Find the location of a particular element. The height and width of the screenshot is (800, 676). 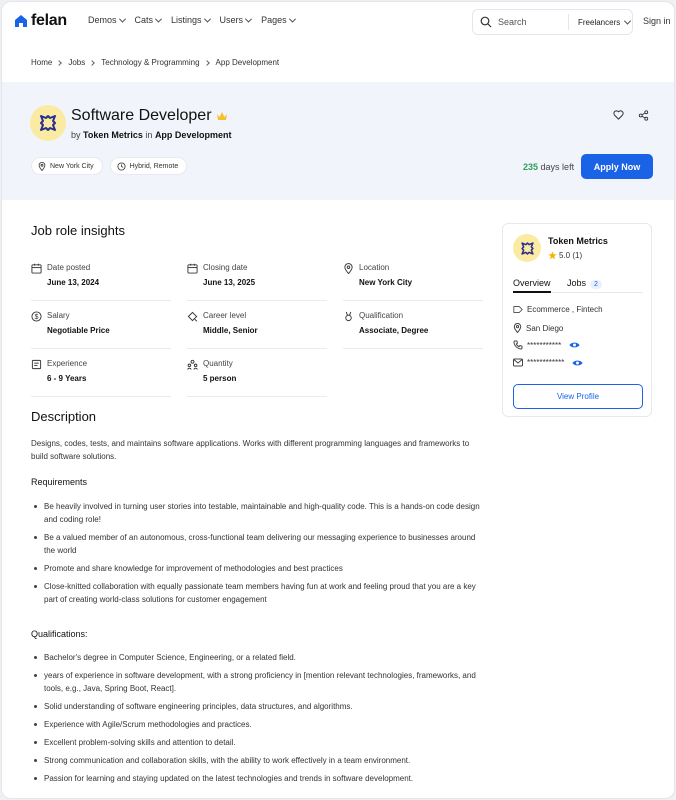

breadcrumb-category: Technology & Programming is located at coordinates (150, 62).